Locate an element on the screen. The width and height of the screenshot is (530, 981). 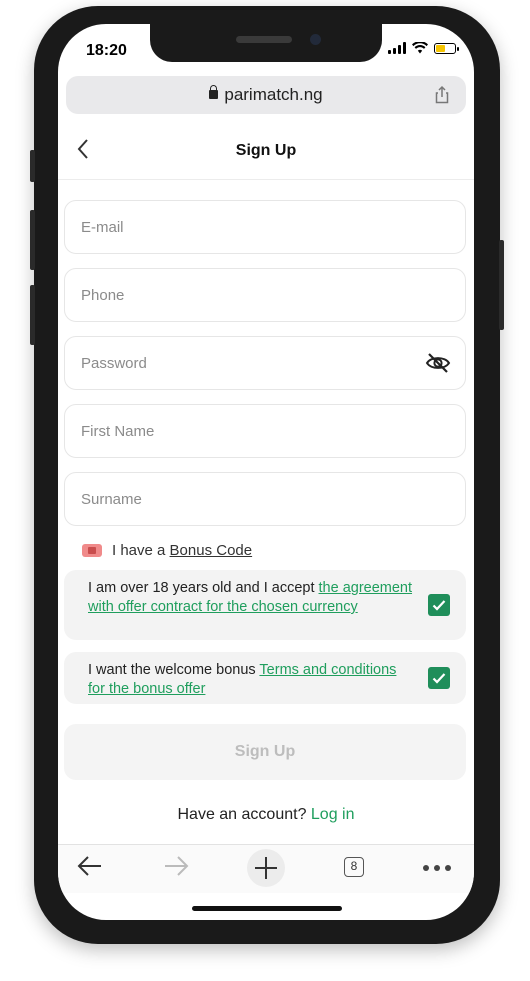
new-tab-button is located at coordinates (266, 868).